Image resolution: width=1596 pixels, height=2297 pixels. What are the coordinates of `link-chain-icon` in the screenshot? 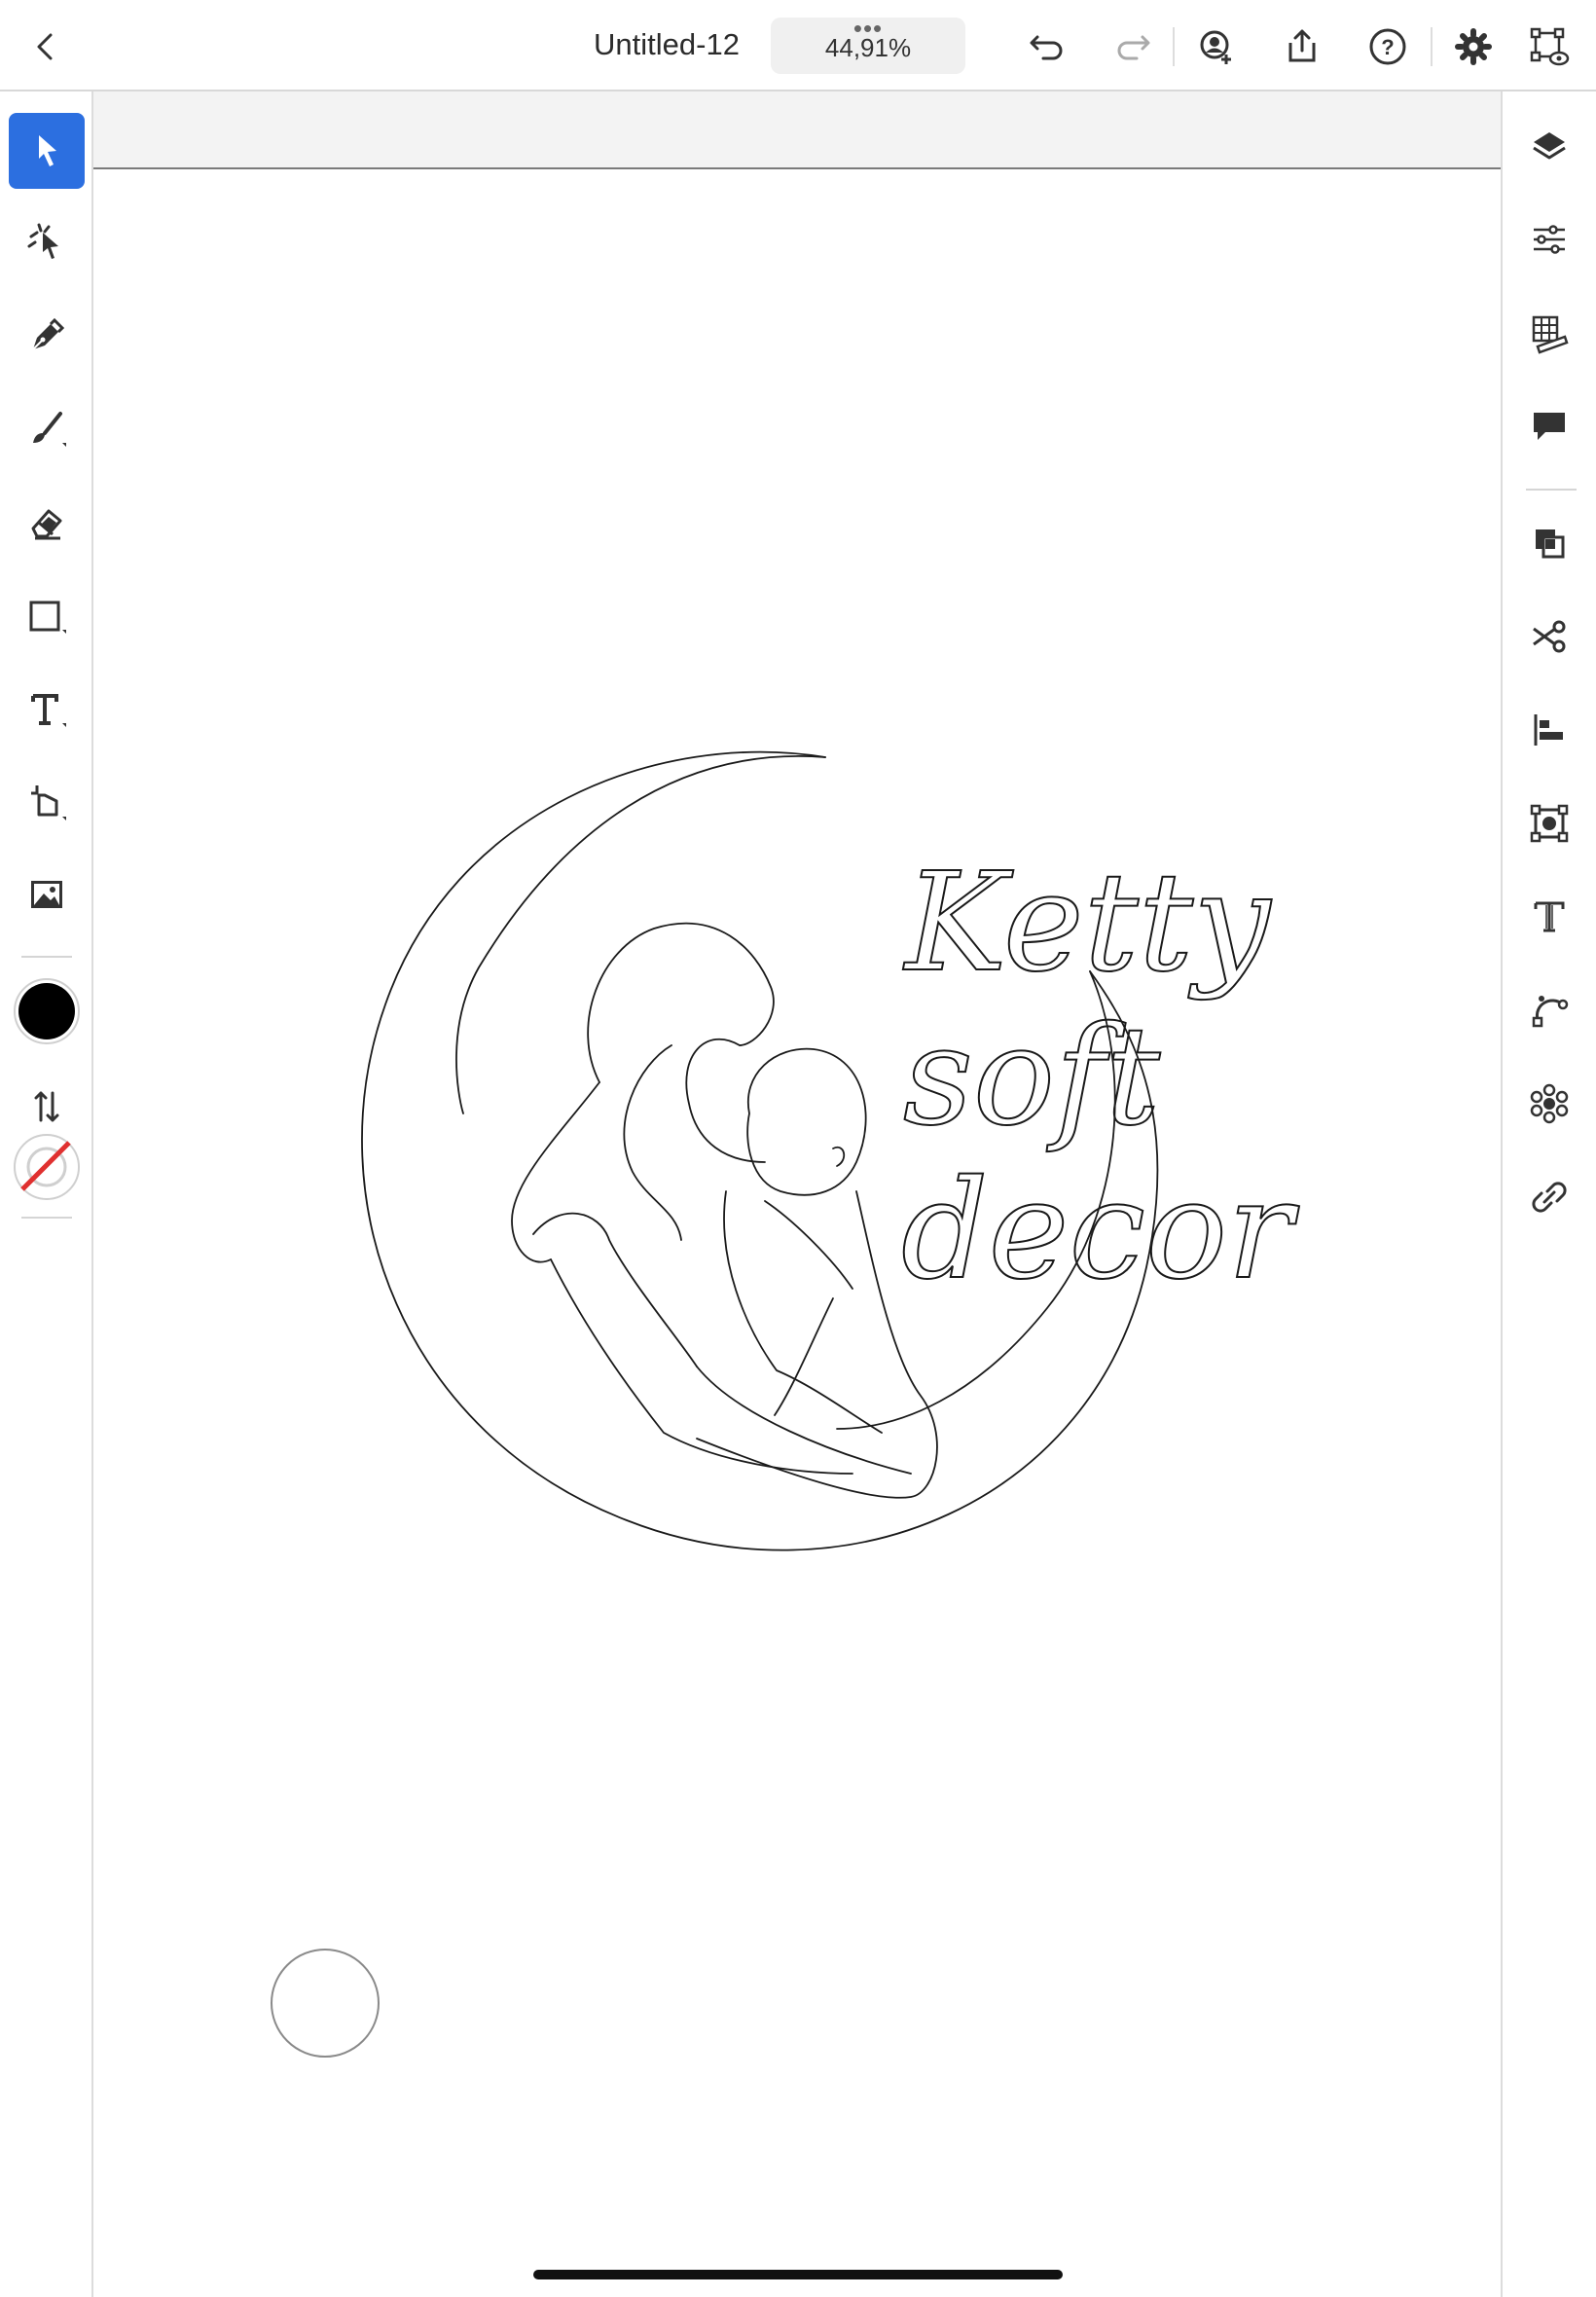 It's located at (1549, 1197).